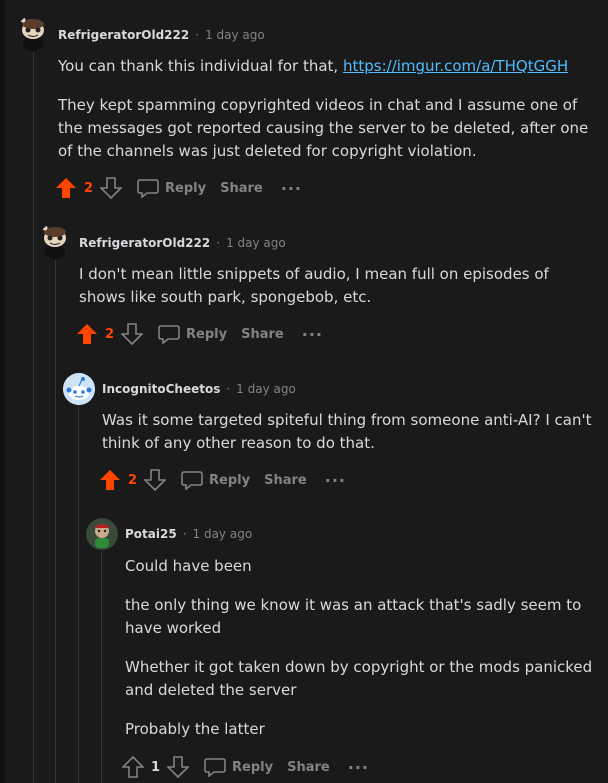 The width and height of the screenshot is (608, 783). What do you see at coordinates (195, 729) in the screenshot?
I see `comment-paragraph: Probably the latter` at bounding box center [195, 729].